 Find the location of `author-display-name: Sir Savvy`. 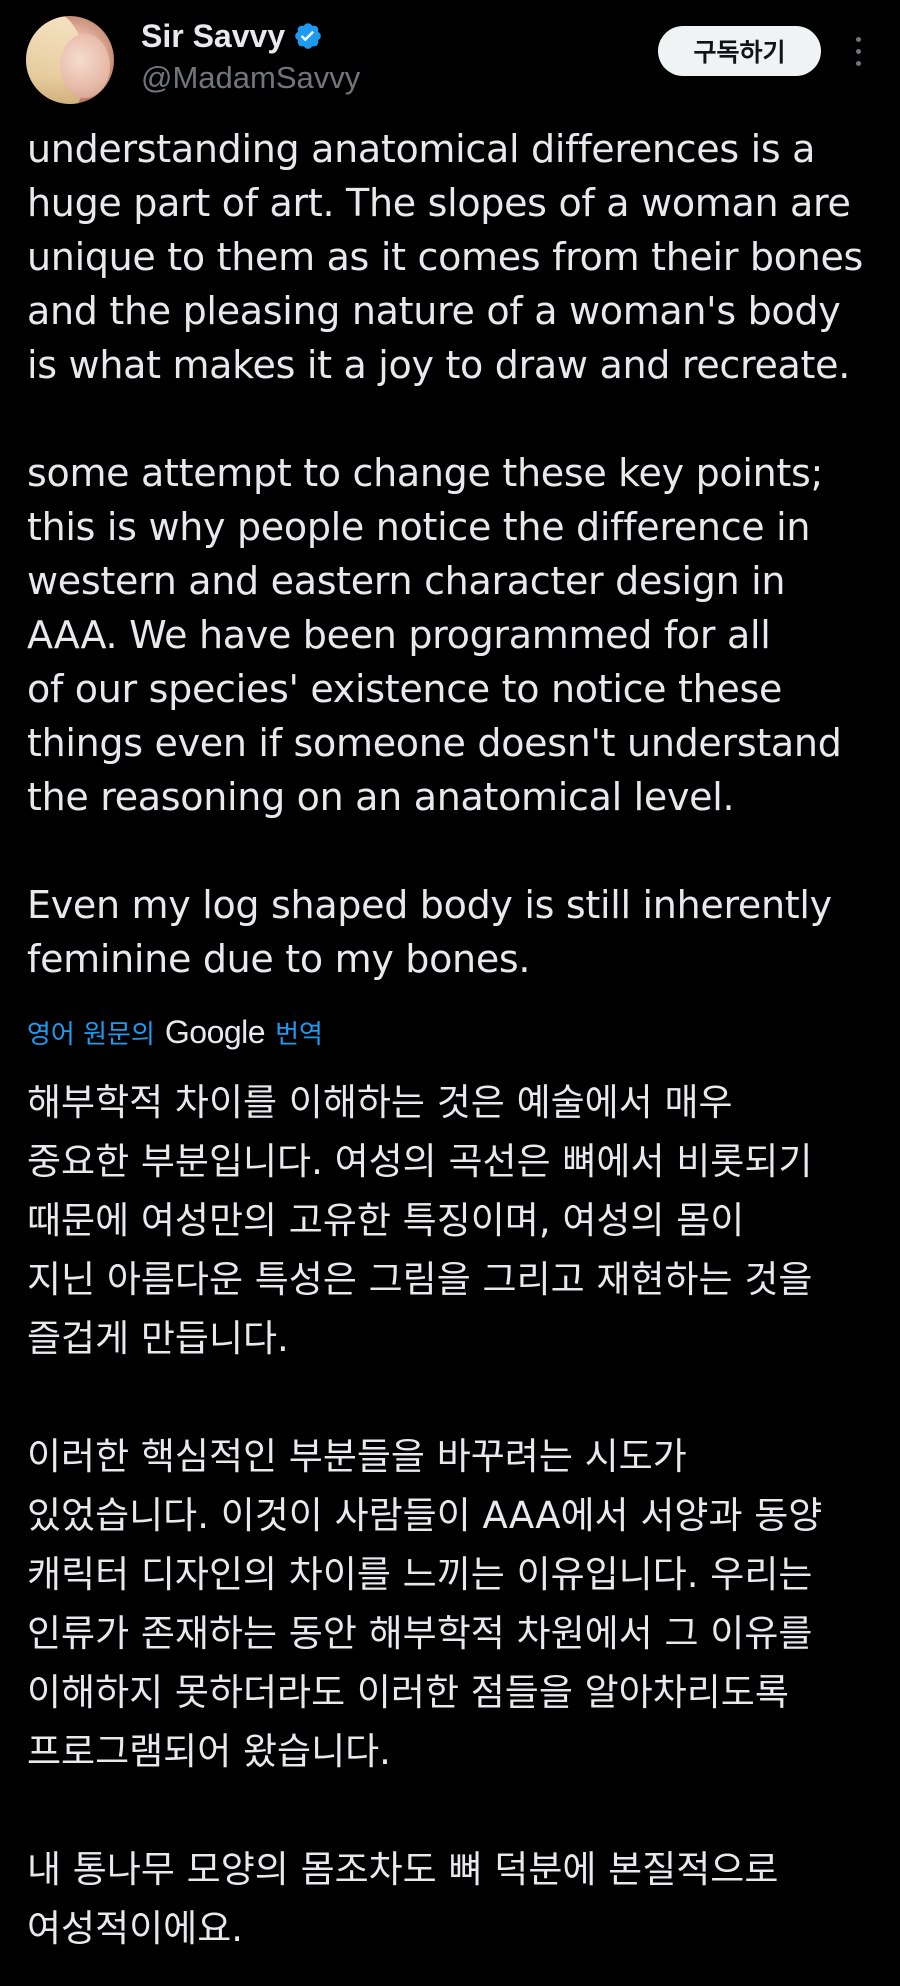

author-display-name: Sir Savvy is located at coordinates (213, 36).